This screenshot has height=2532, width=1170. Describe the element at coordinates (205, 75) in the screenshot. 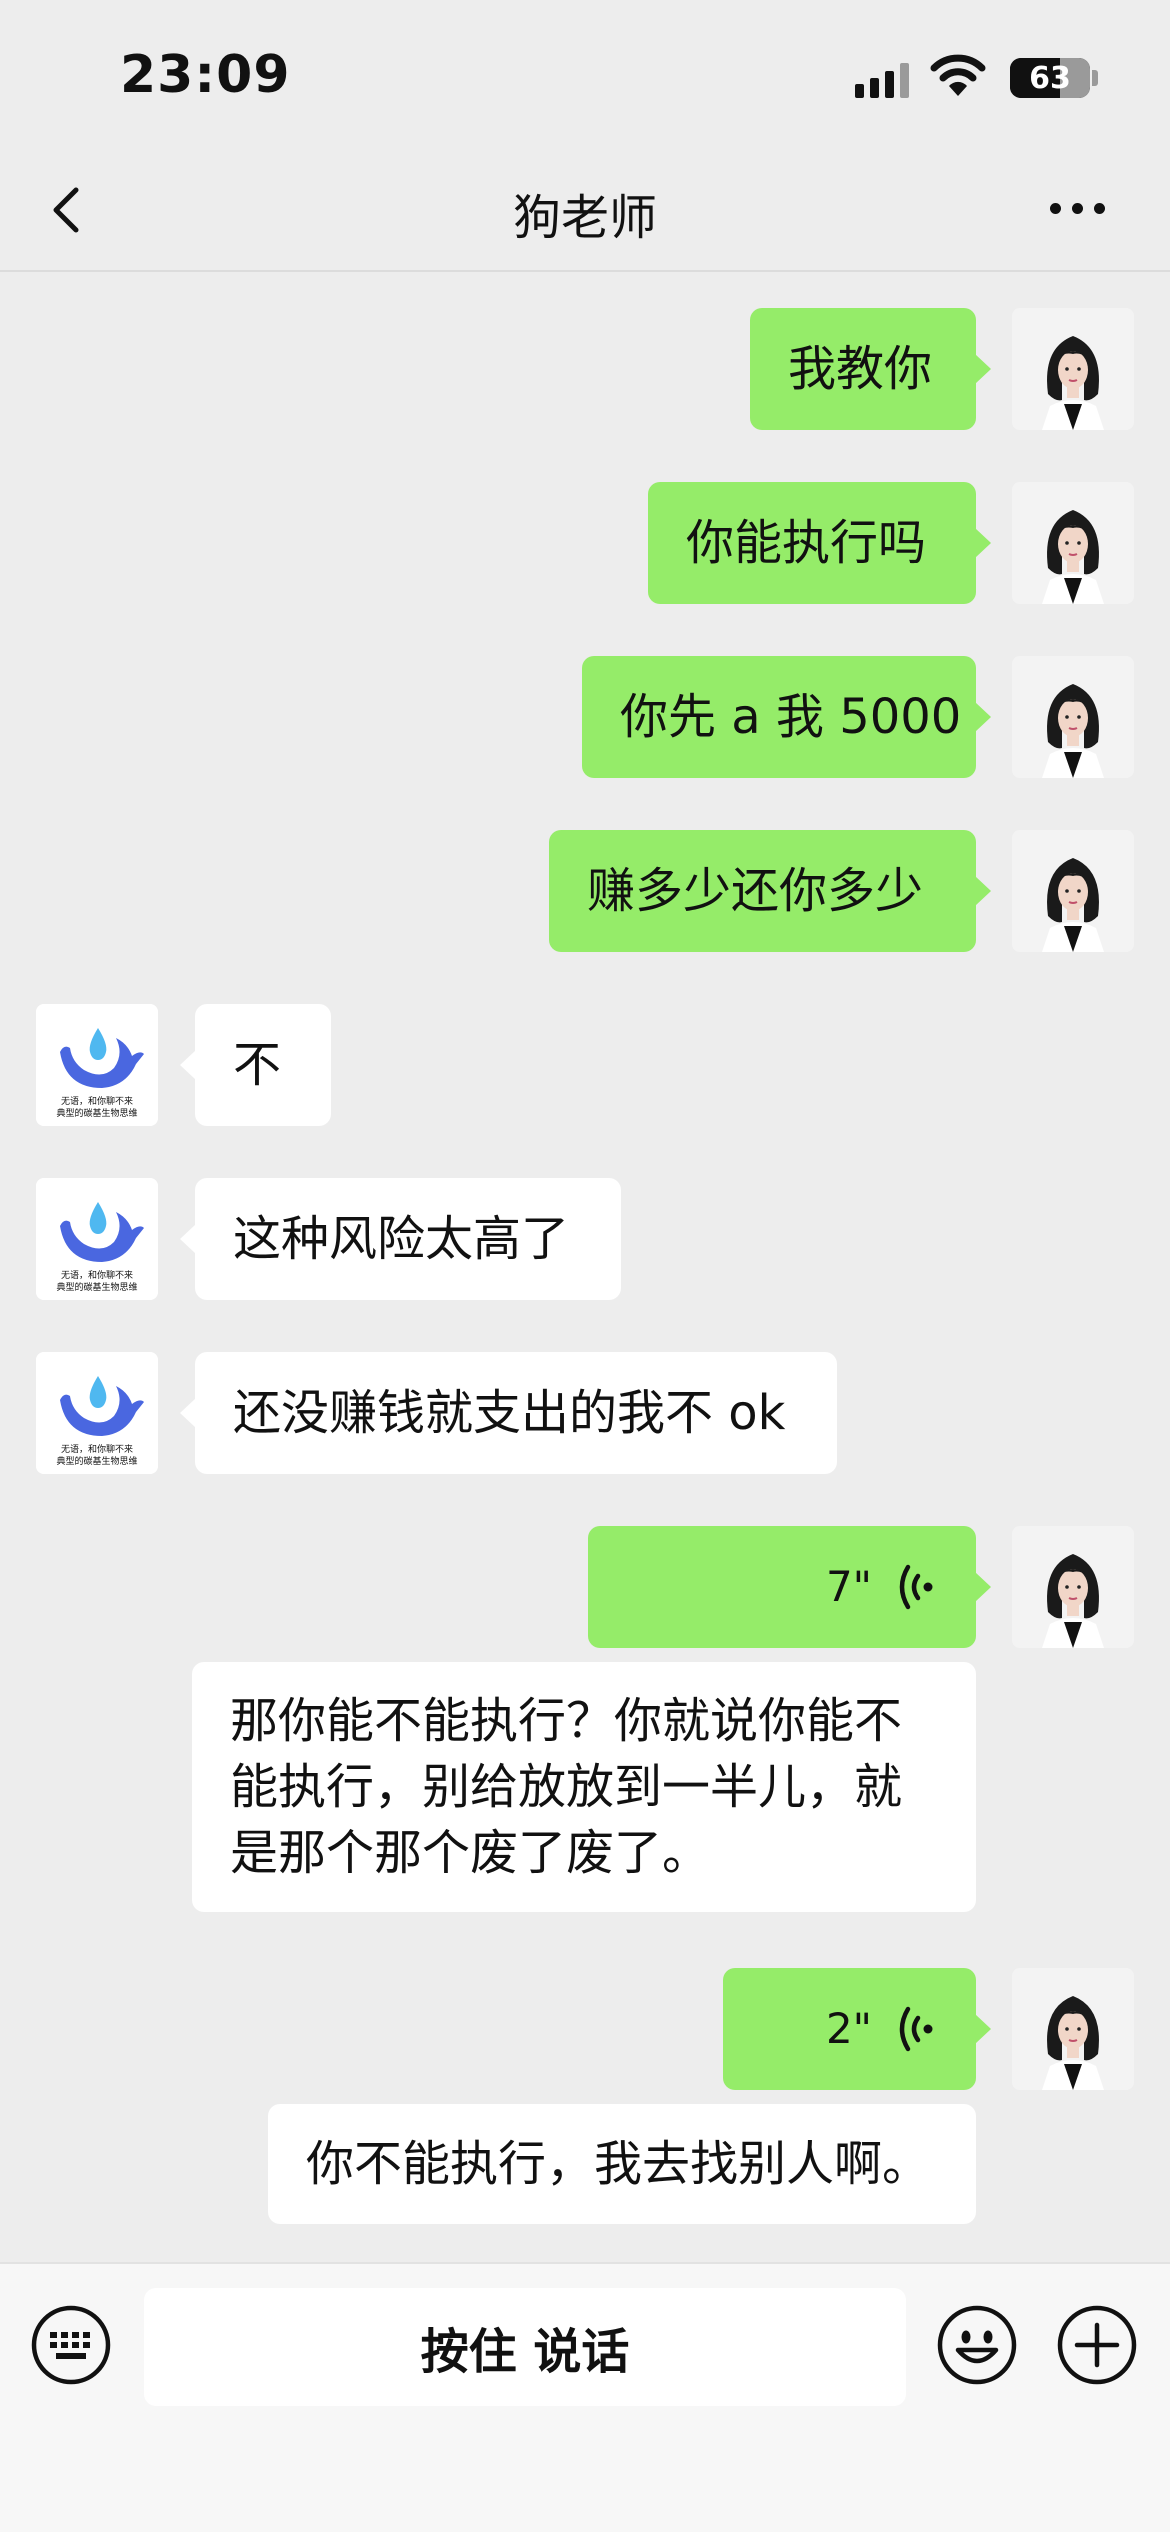

I see `status-time: 23:09` at that location.